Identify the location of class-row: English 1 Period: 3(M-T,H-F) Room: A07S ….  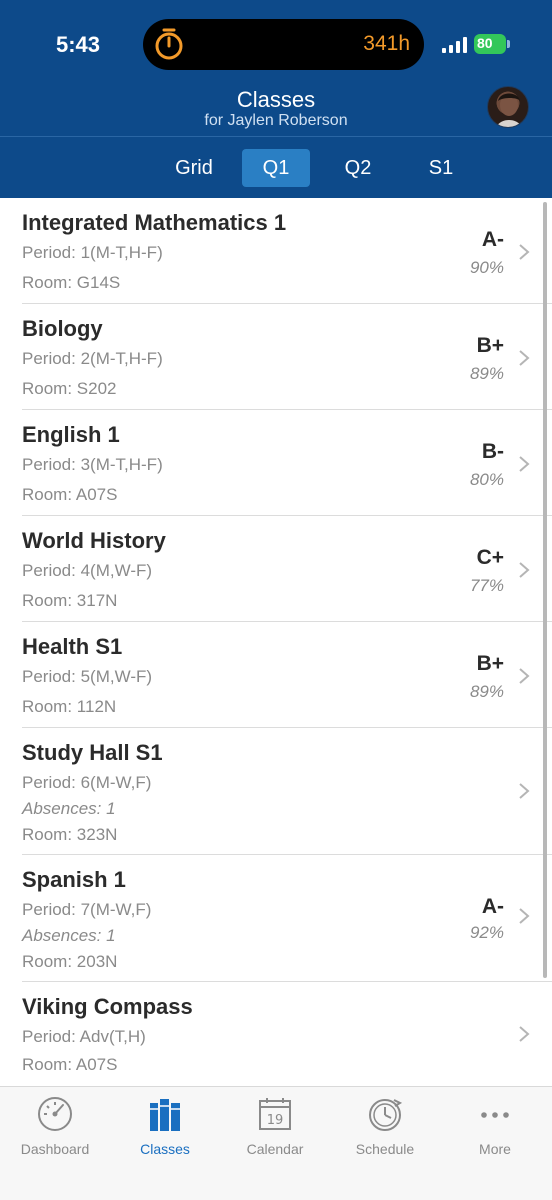
(276, 463).